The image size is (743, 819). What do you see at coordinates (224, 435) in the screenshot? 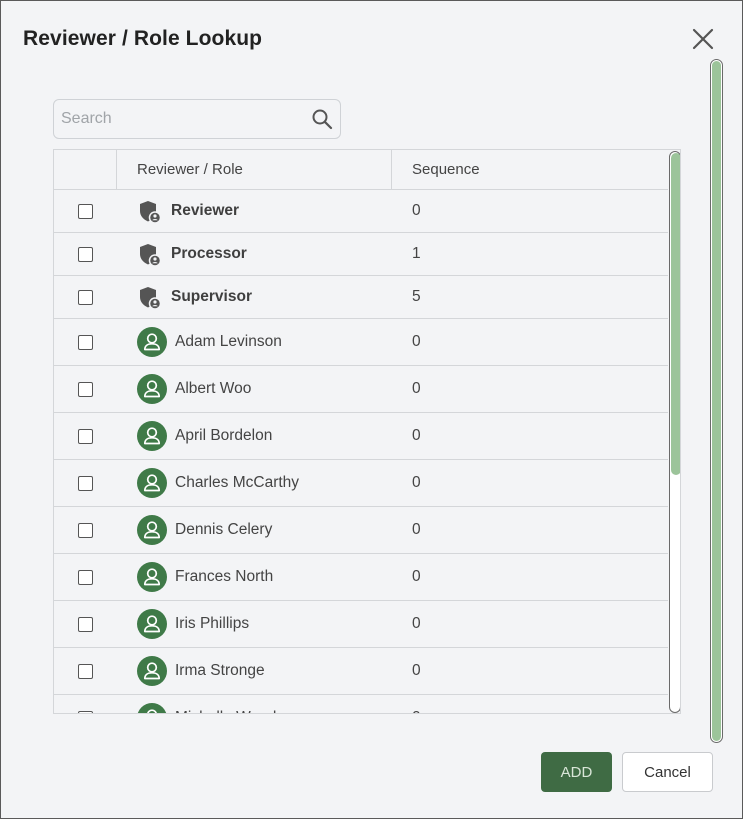
I see `reviewer-name: April Bordelon` at bounding box center [224, 435].